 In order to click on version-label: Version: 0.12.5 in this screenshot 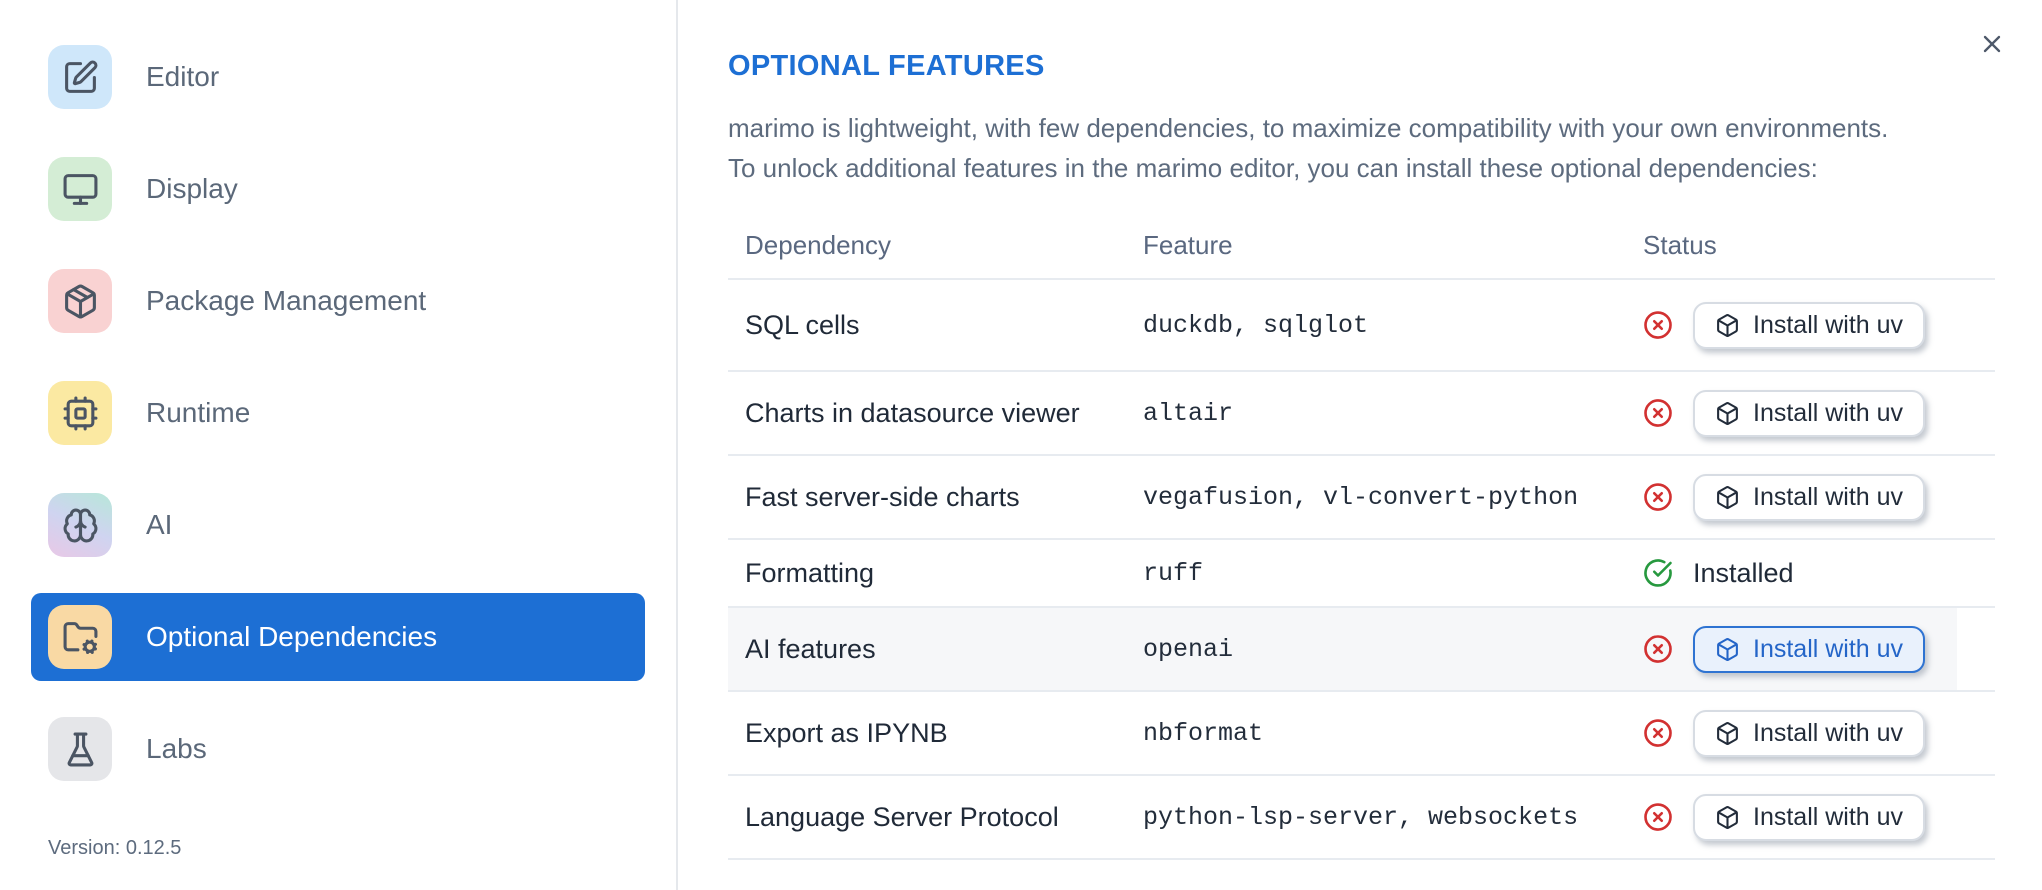, I will do `click(115, 848)`.